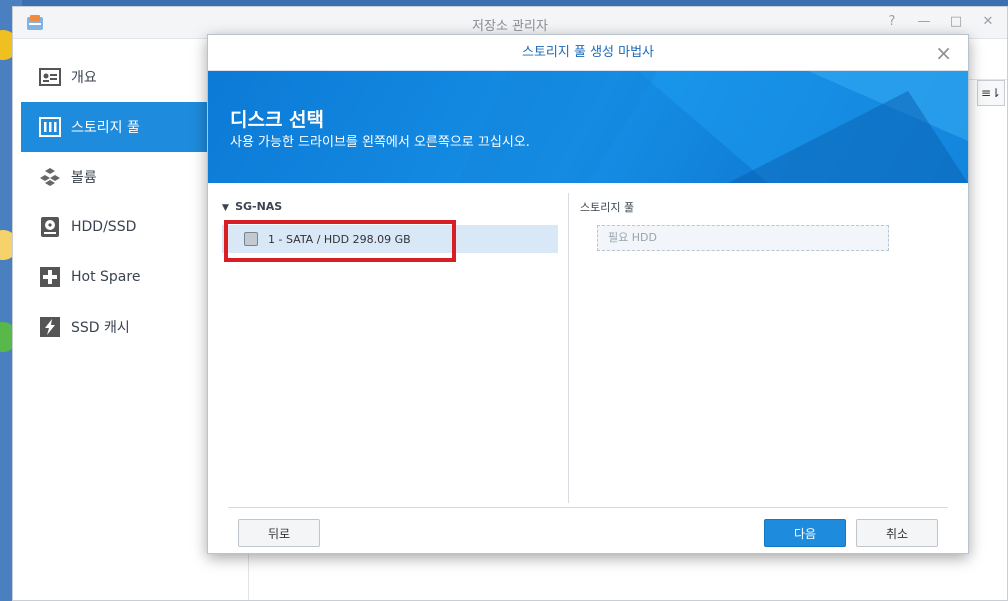  Describe the element at coordinates (568, 348) in the screenshot. I see `pane-divider` at that location.